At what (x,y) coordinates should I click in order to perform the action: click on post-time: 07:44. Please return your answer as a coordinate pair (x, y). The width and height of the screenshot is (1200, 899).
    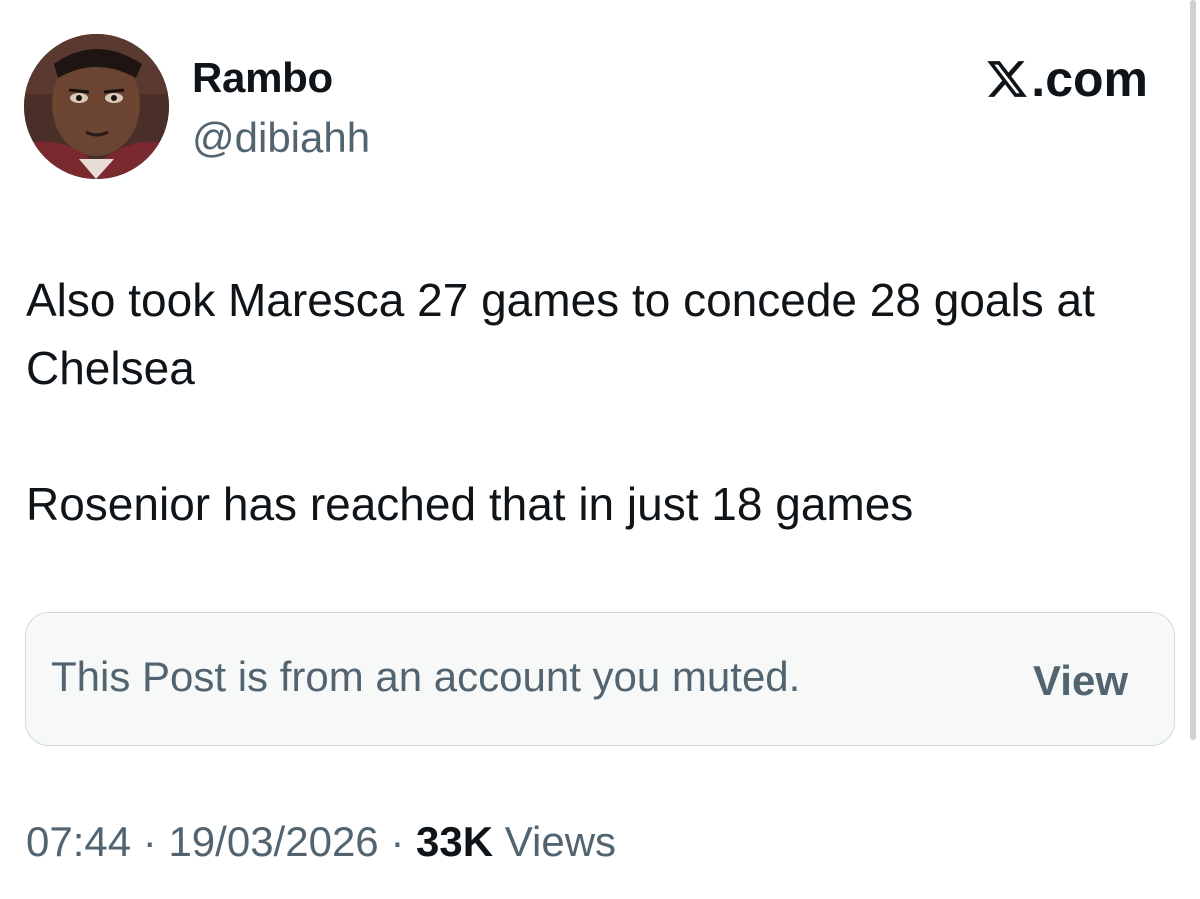
    Looking at the image, I should click on (78, 841).